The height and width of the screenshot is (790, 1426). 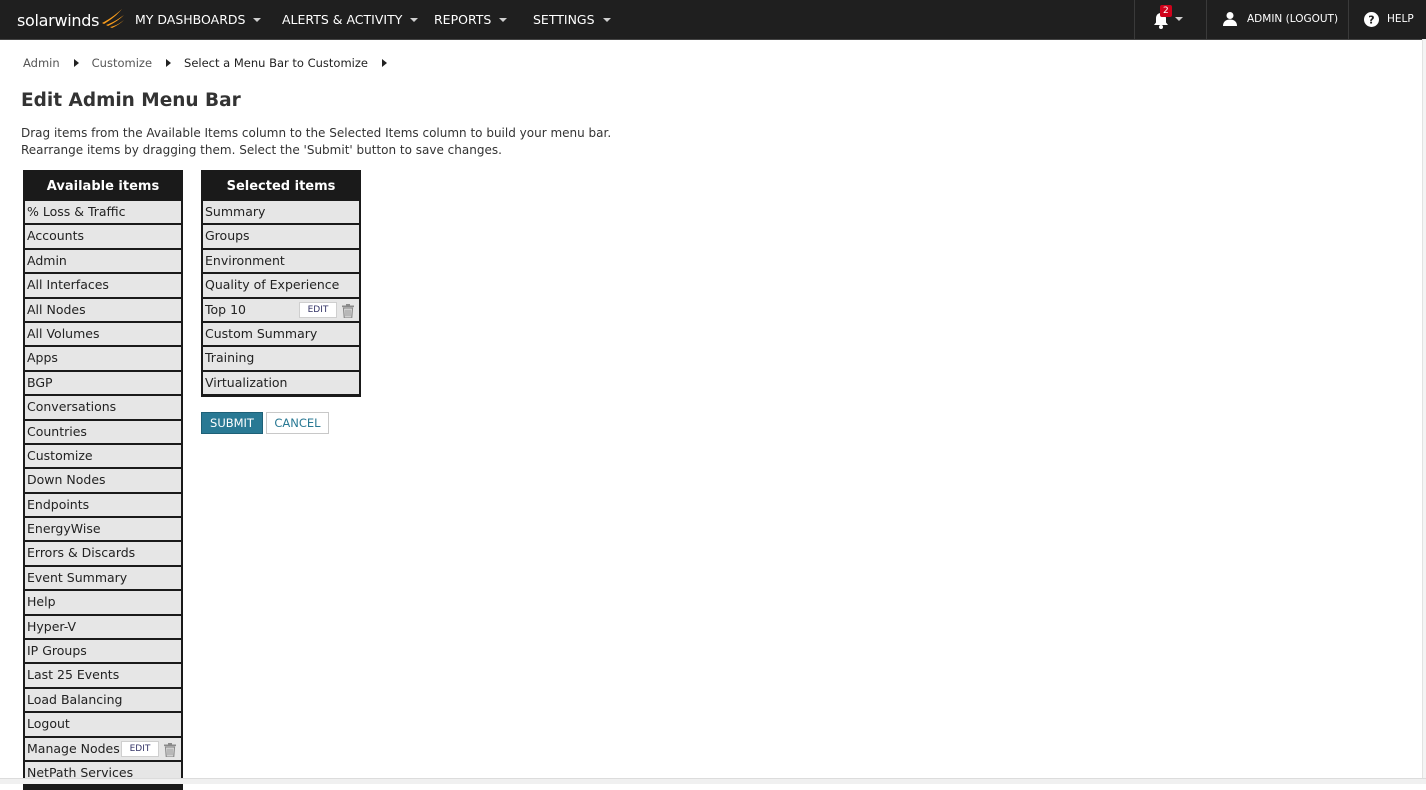 I want to click on list-item: Apps, so click(x=103, y=358).